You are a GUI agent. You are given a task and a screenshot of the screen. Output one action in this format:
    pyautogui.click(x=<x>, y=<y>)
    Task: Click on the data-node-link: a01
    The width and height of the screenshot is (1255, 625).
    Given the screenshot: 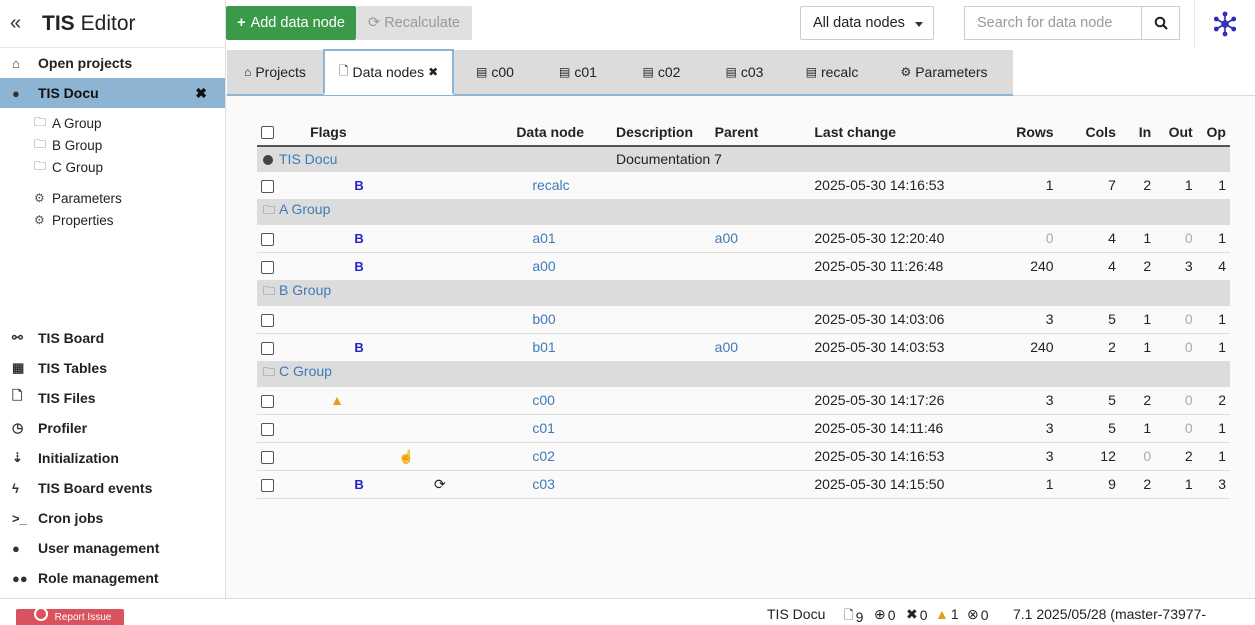 What is the action you would take?
    pyautogui.click(x=543, y=238)
    